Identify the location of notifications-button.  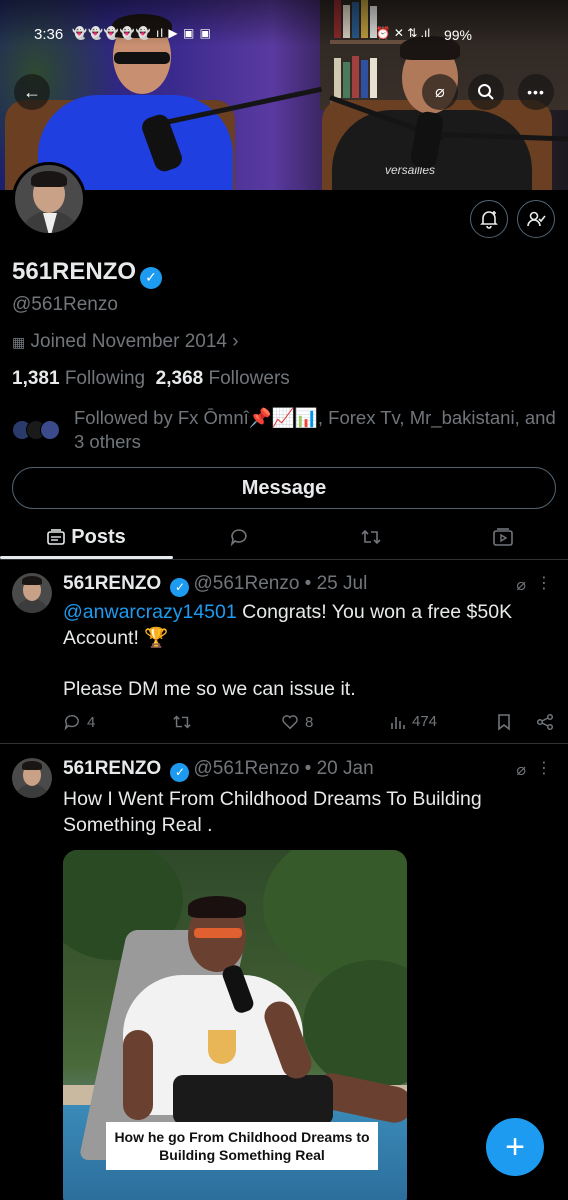
(489, 219).